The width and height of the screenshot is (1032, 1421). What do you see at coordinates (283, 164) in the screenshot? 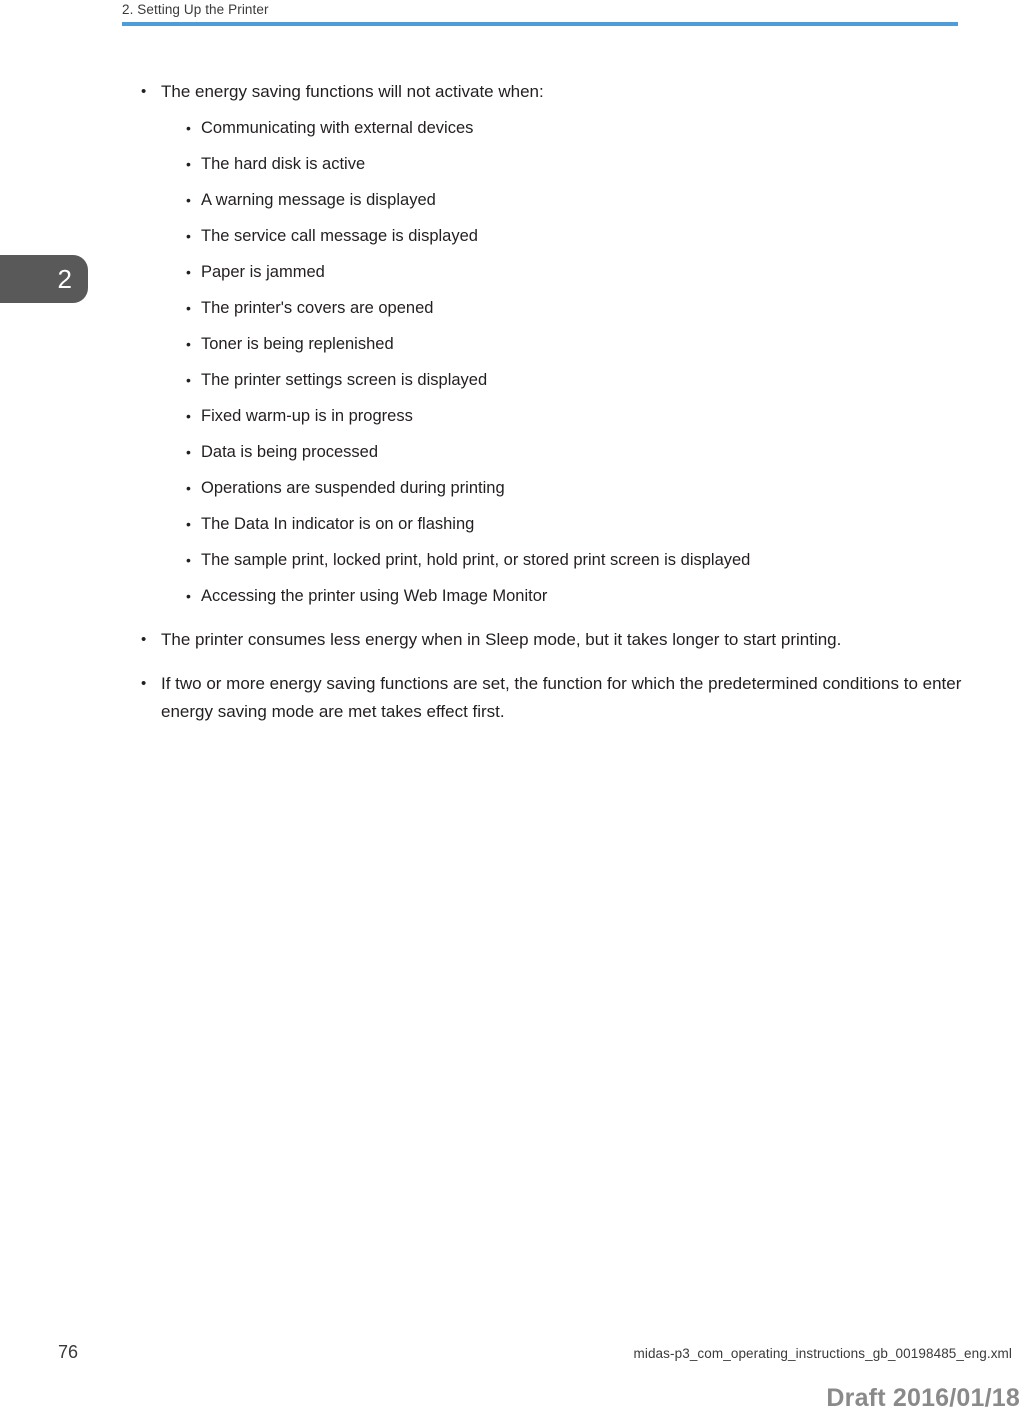
I see `nested-list-item-text: The hard disk is active` at bounding box center [283, 164].